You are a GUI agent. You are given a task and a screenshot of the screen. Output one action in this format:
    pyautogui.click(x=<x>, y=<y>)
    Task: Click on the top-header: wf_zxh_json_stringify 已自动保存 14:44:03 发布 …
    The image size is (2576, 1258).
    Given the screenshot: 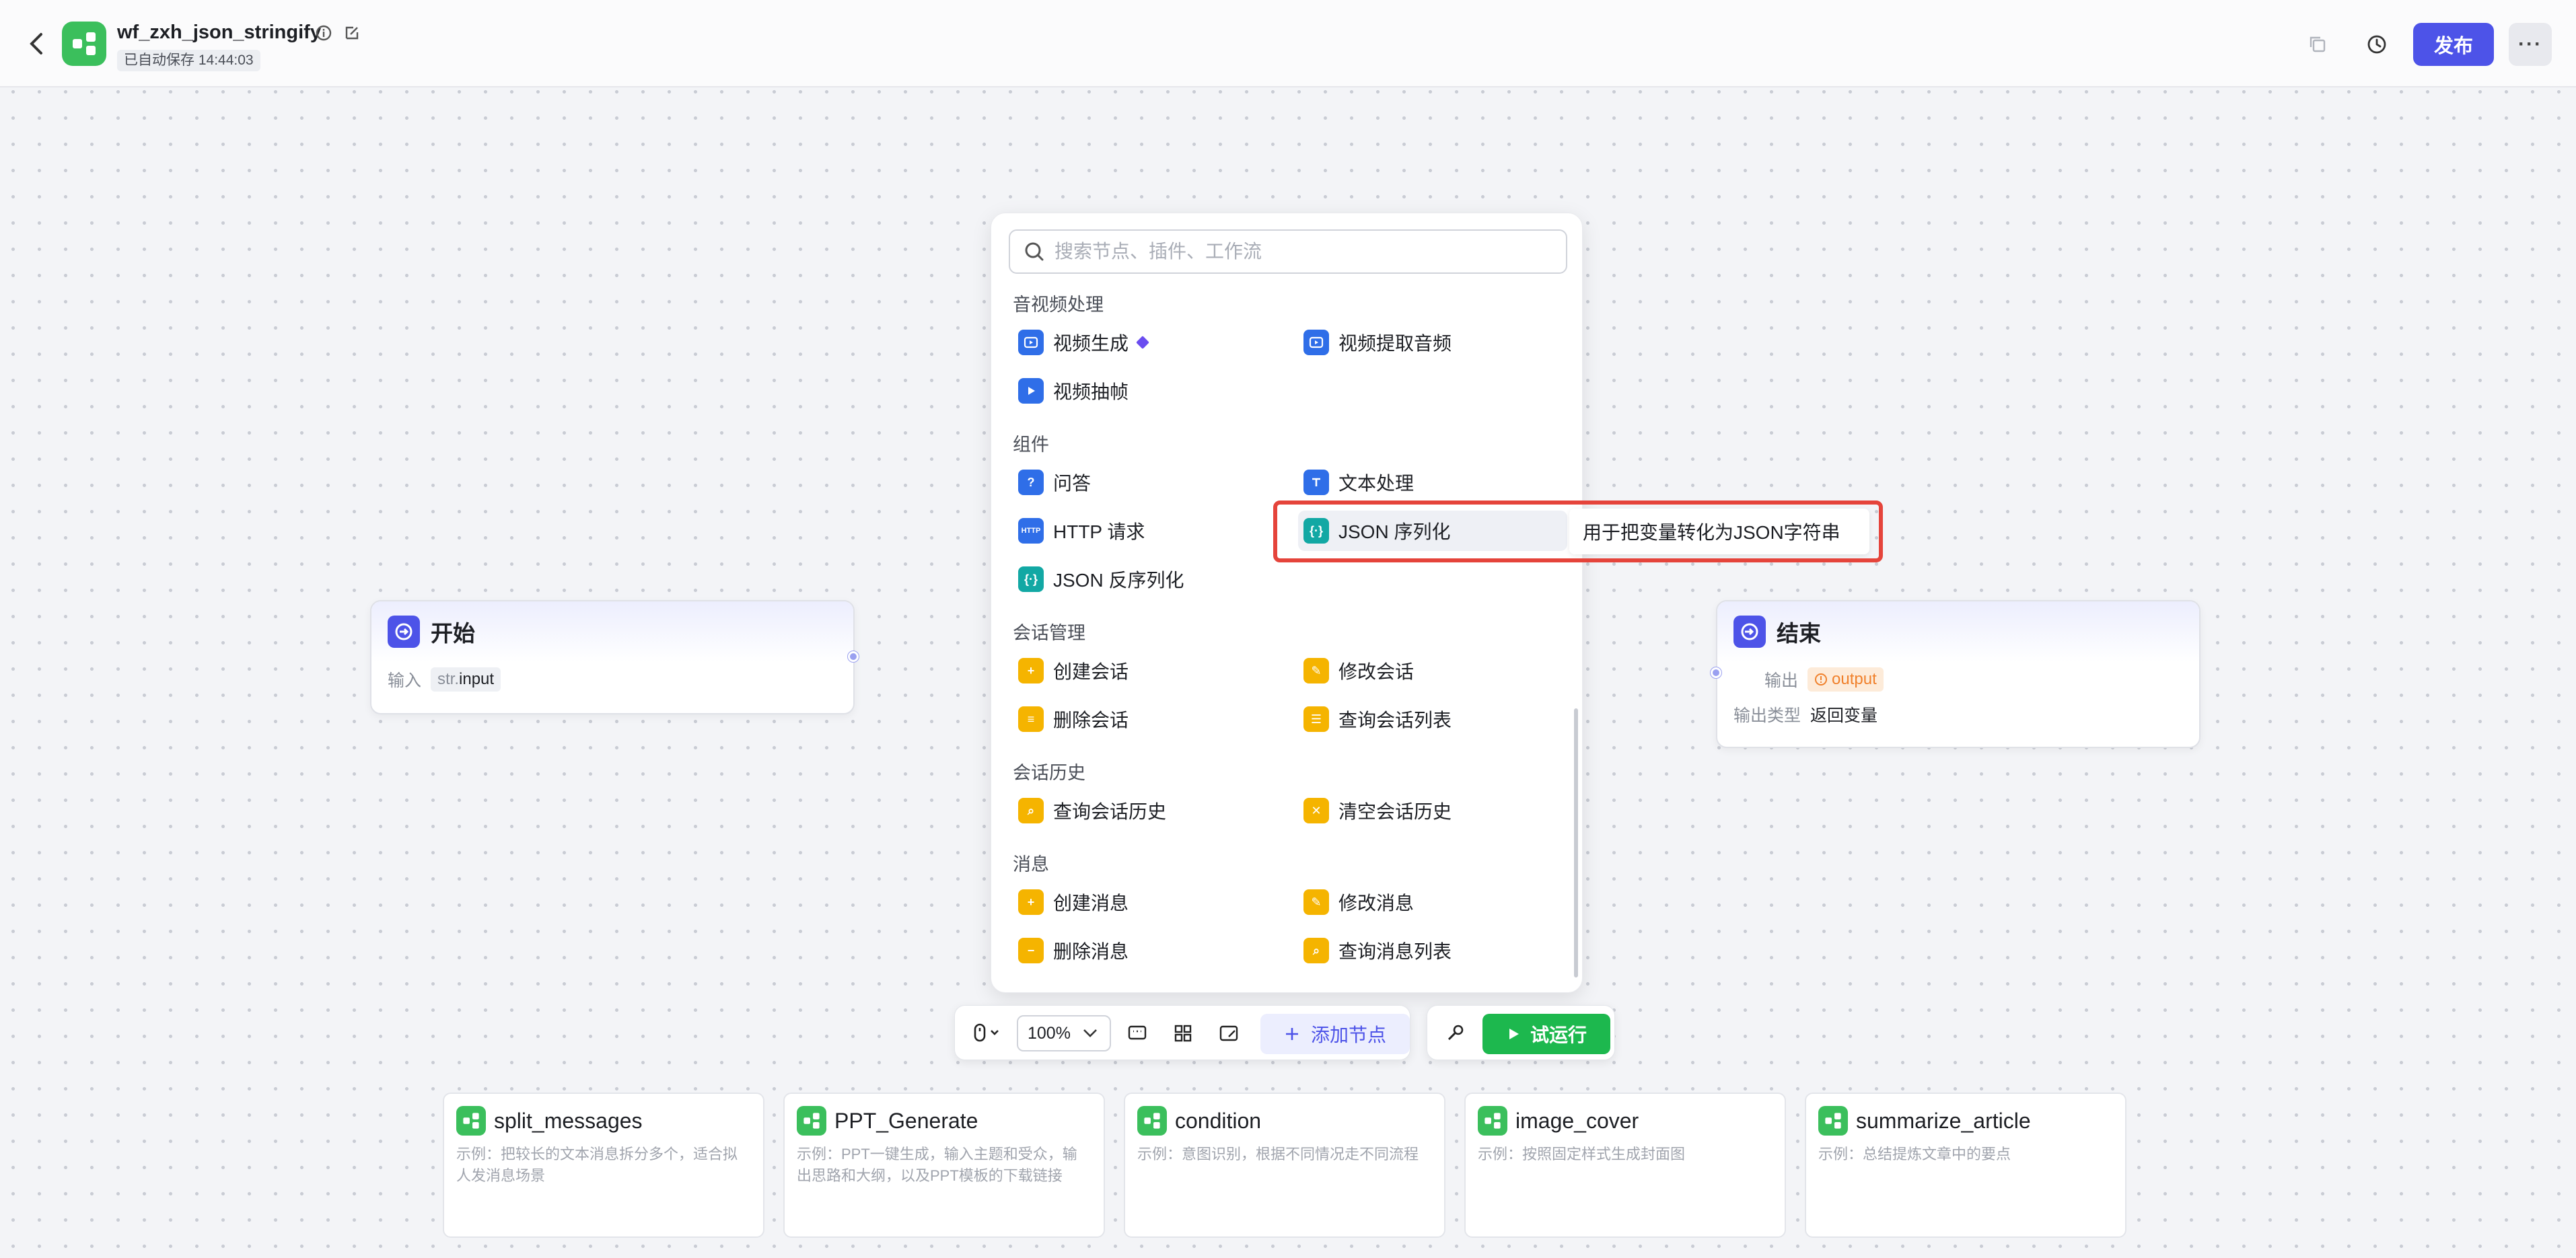 What is the action you would take?
    pyautogui.click(x=1288, y=43)
    